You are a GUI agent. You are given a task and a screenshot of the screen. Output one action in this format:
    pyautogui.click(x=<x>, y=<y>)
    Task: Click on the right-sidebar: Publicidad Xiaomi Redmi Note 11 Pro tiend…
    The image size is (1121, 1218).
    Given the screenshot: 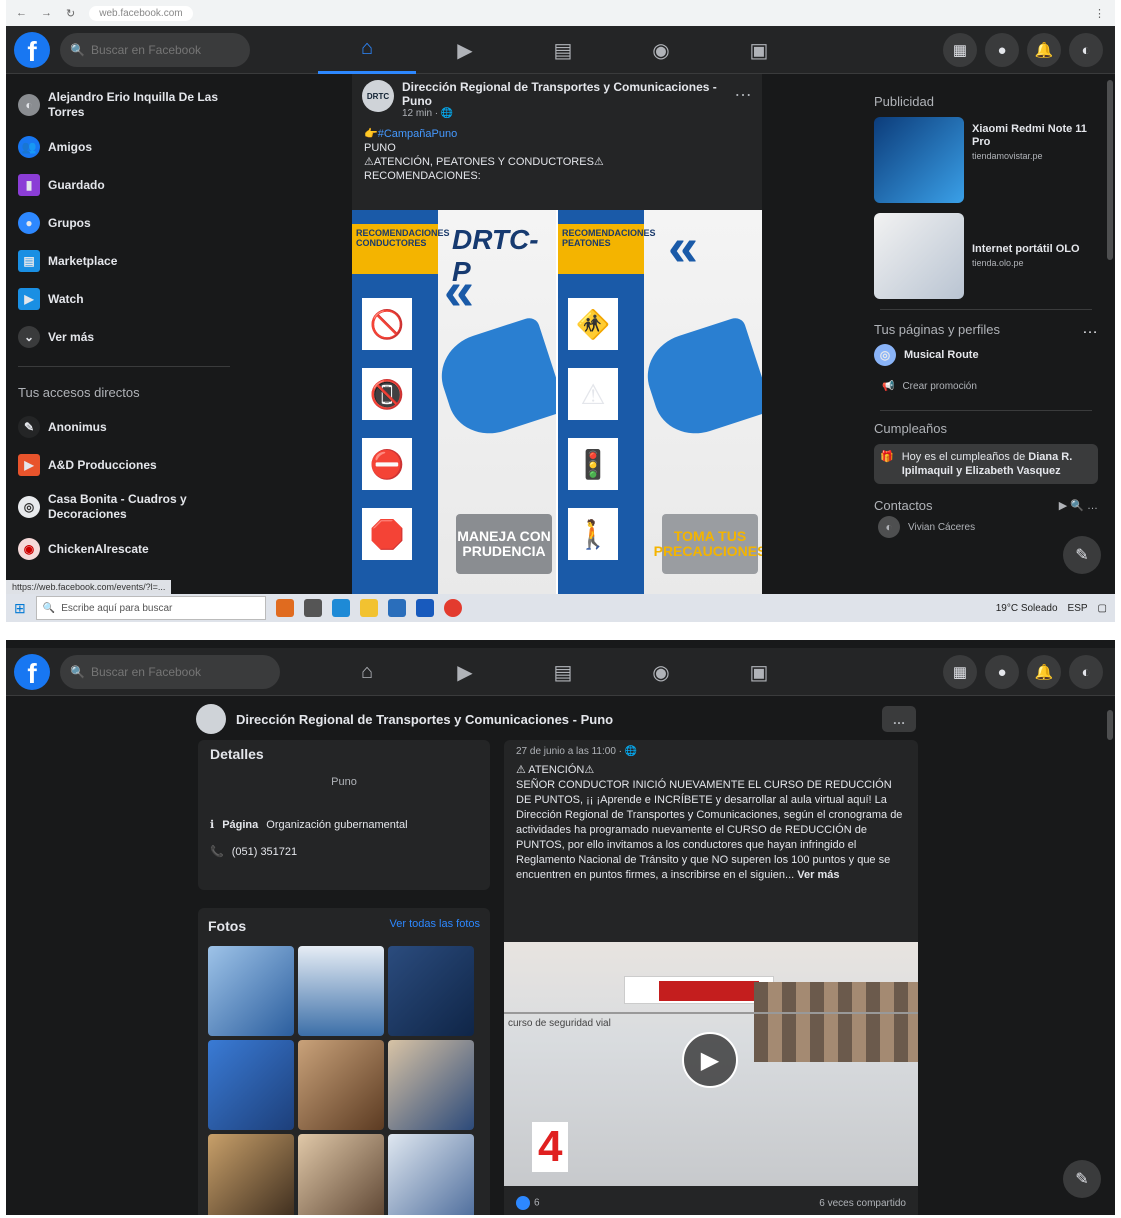 What is the action you would take?
    pyautogui.click(x=986, y=334)
    